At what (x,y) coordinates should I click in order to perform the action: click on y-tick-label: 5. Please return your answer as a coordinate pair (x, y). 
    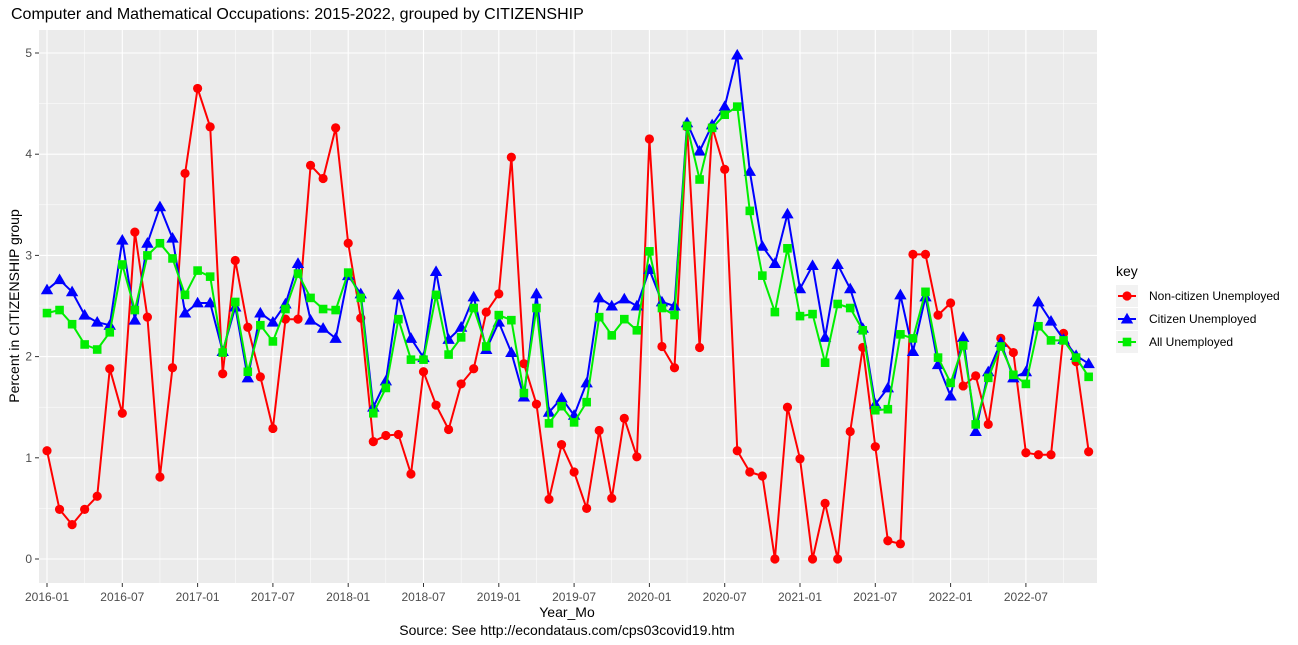
    Looking at the image, I should click on (28, 53).